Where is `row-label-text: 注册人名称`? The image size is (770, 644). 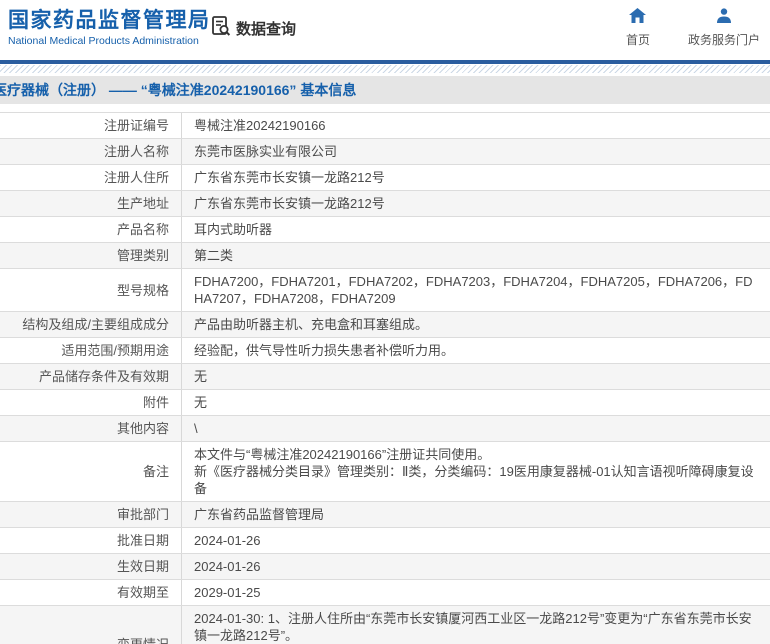
row-label-text: 注册人名称 is located at coordinates (136, 151).